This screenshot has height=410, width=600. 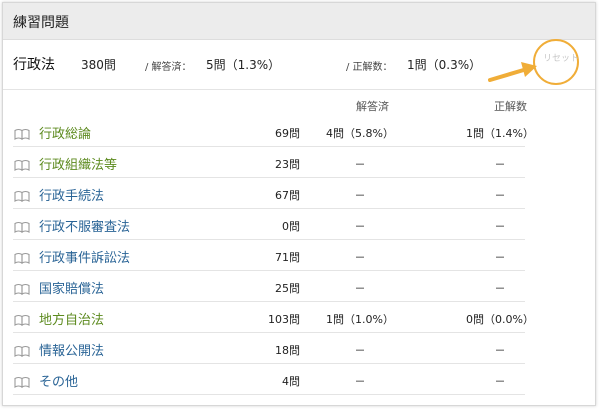 I want to click on table-row: 地方自治法 103問 1問（1.0%） 0問（0.0%）, so click(x=273, y=317).